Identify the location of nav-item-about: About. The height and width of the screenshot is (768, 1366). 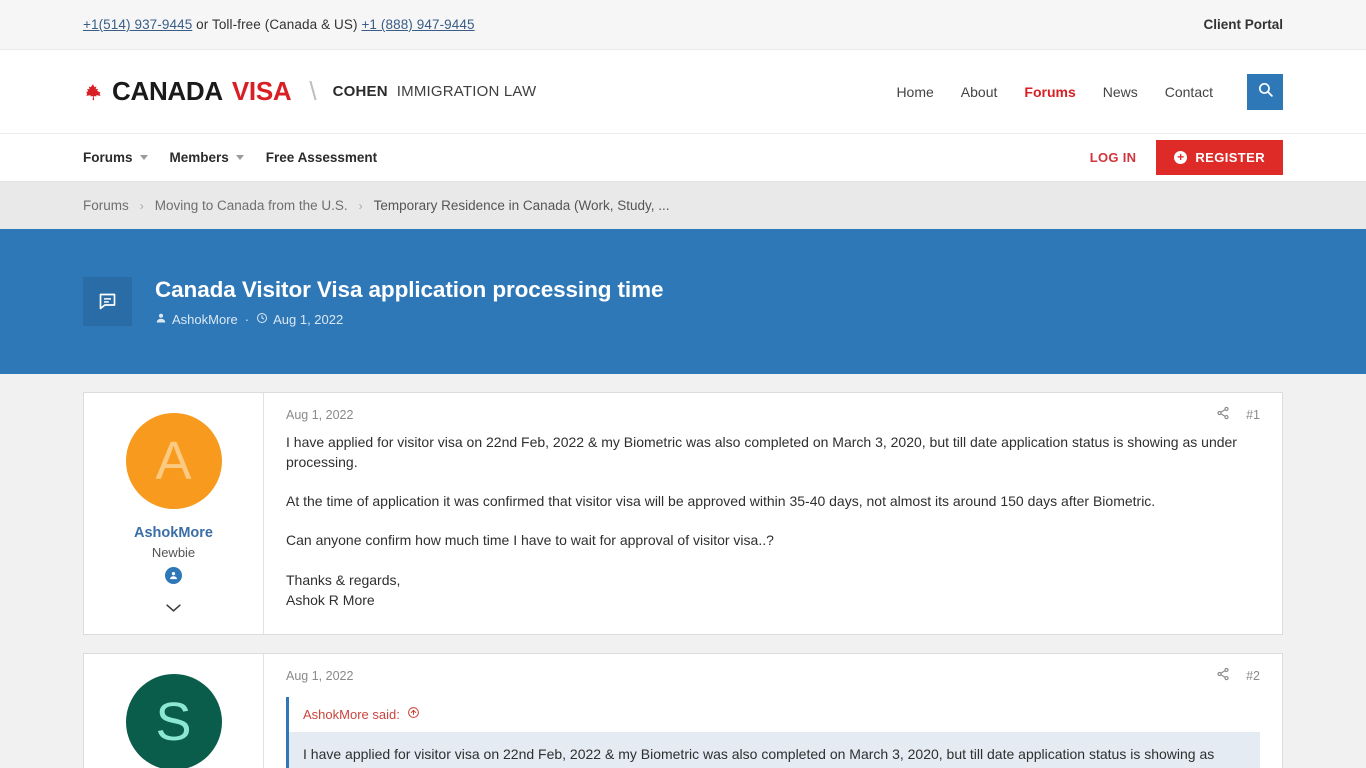
(979, 92).